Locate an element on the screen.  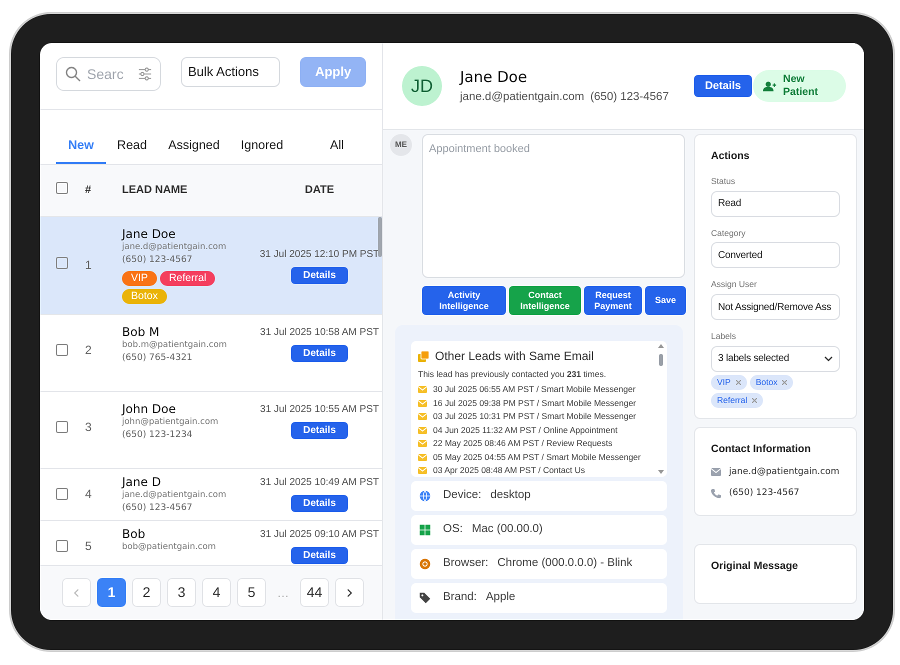
label-chip: VIP is located at coordinates (729, 382).